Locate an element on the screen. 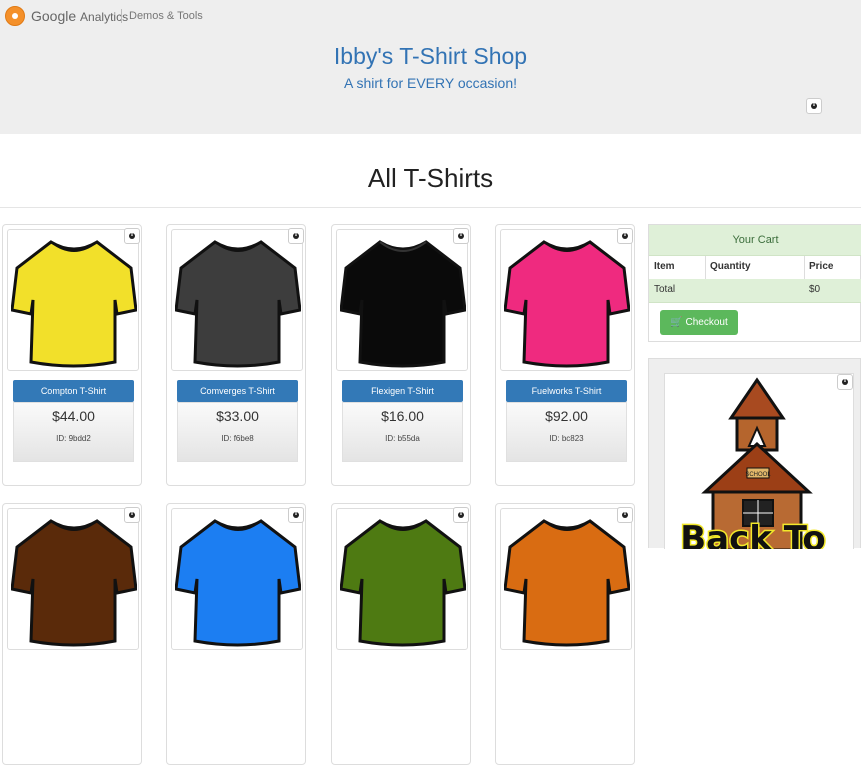 This screenshot has height=765, width=861. product-price: $33.00 is located at coordinates (237, 416).